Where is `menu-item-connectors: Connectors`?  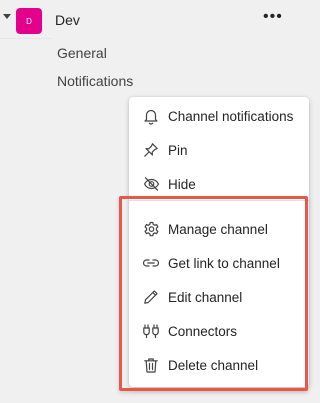
menu-item-connectors: Connectors is located at coordinates (219, 331).